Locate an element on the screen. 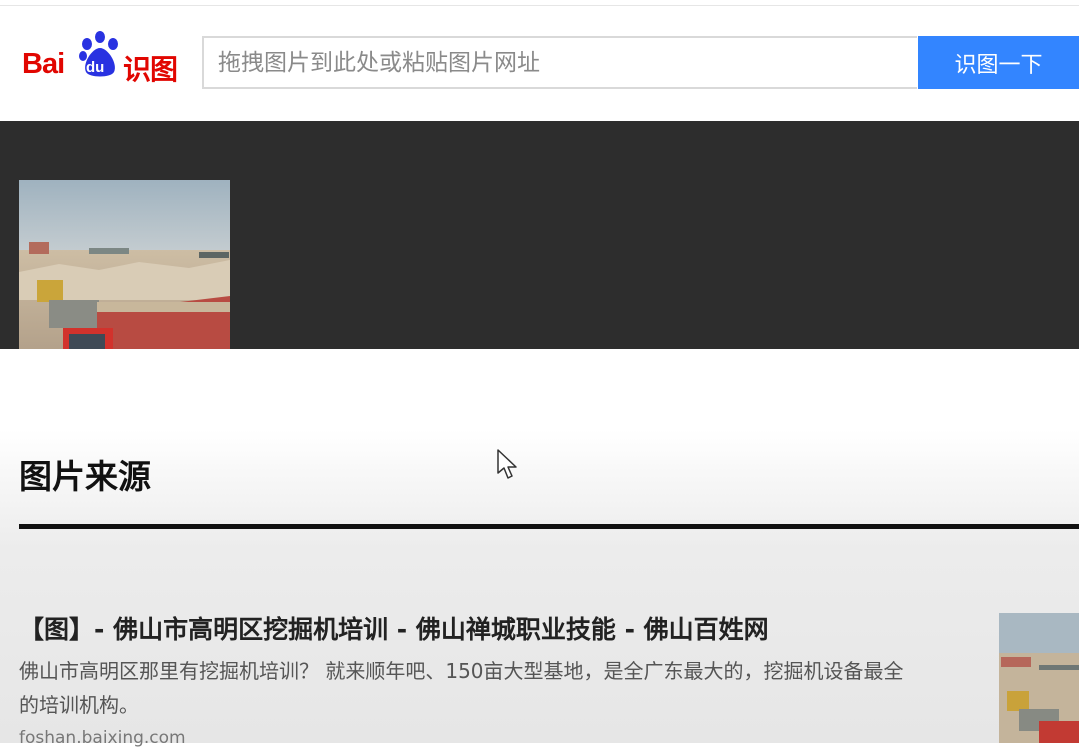 Image resolution: width=1079 pixels, height=748 pixels. logo-text-bai: Bai is located at coordinates (43, 64).